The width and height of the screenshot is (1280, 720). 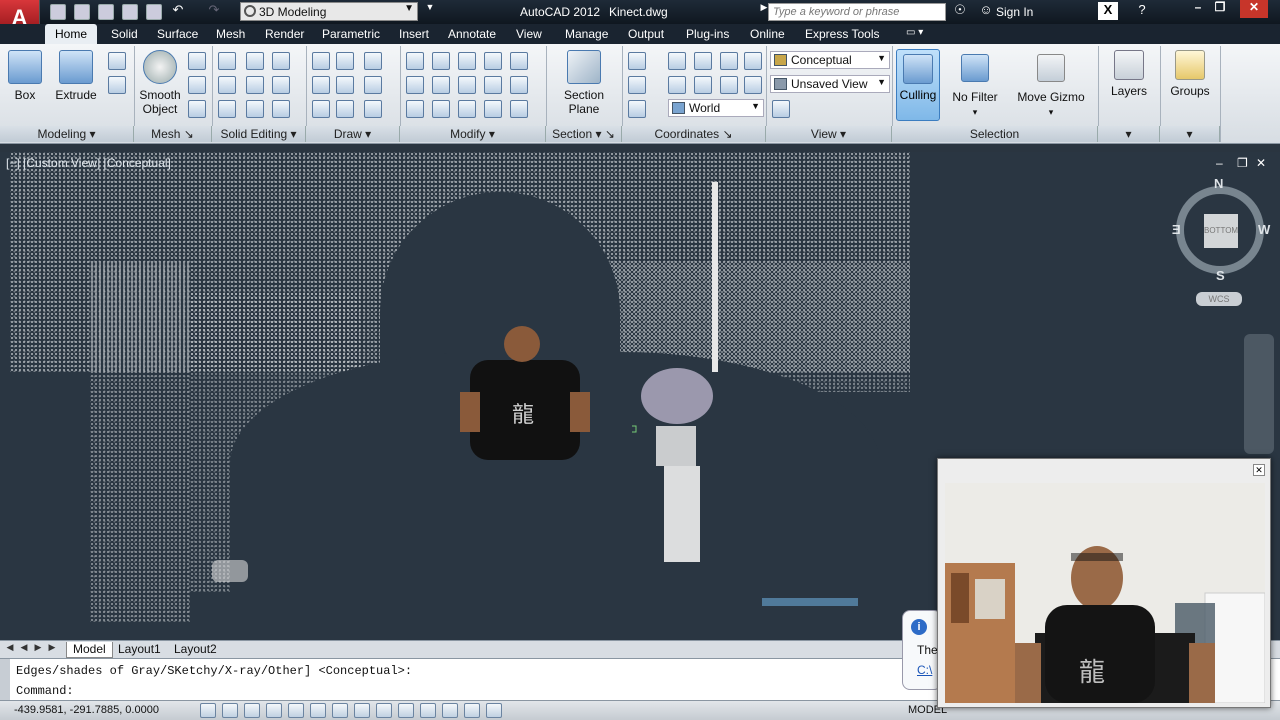 What do you see at coordinates (281, 61) in the screenshot?
I see `intersect-icon` at bounding box center [281, 61].